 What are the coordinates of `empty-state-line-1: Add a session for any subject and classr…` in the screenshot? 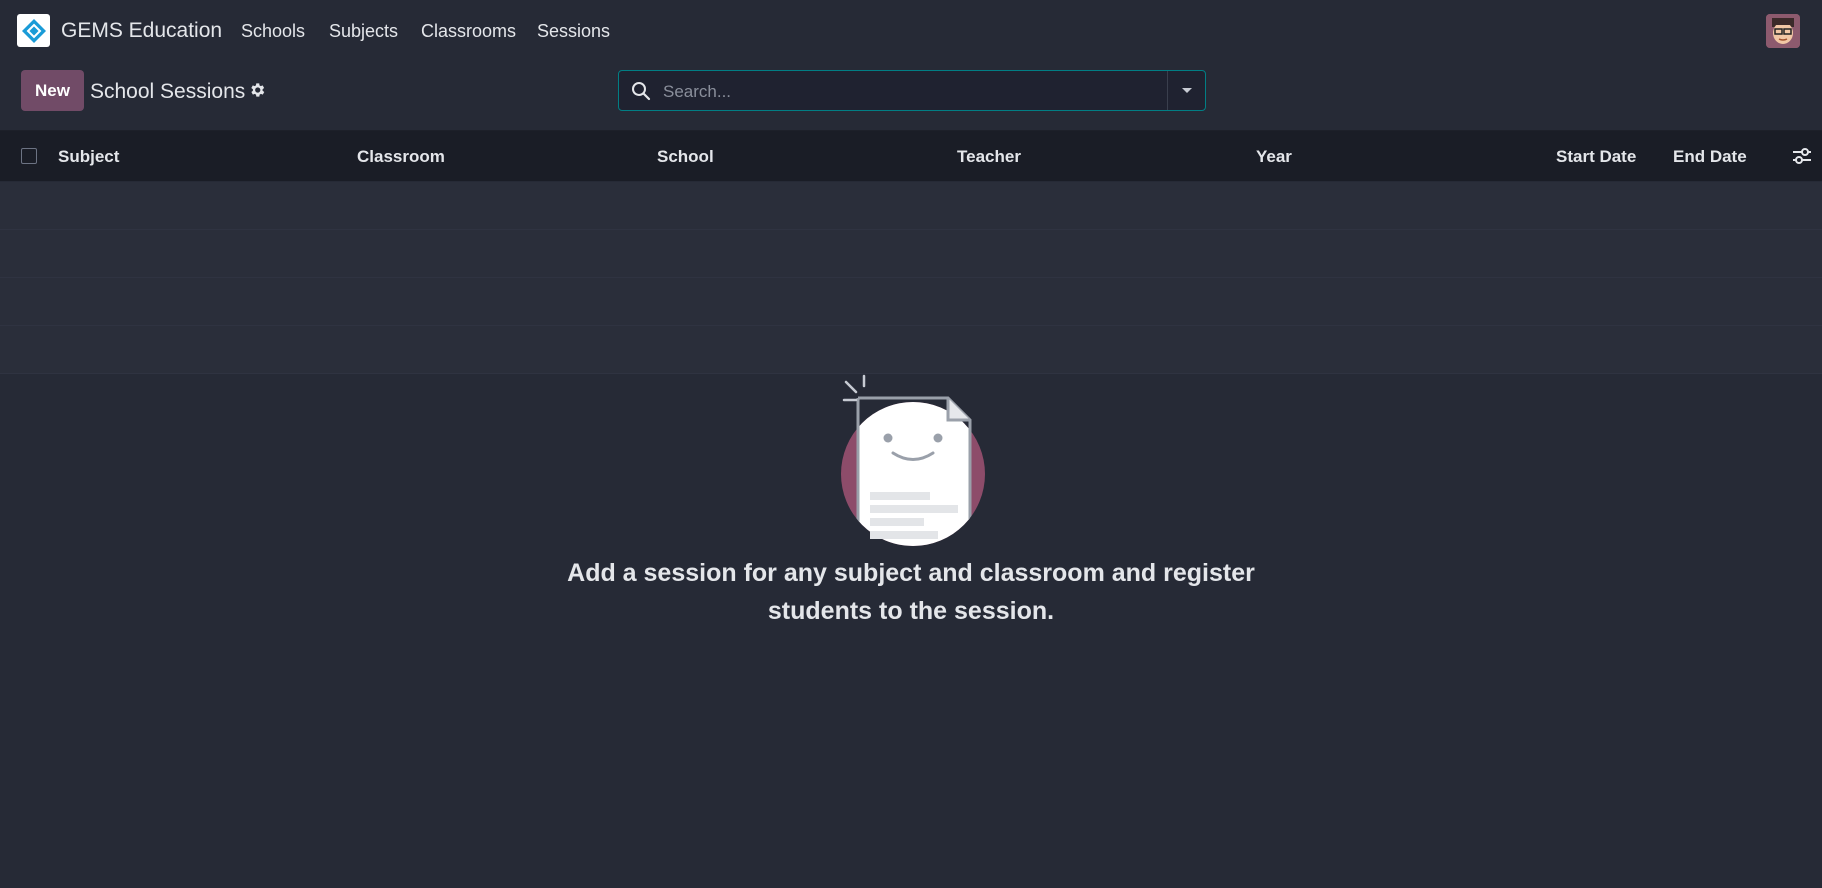 It's located at (911, 573).